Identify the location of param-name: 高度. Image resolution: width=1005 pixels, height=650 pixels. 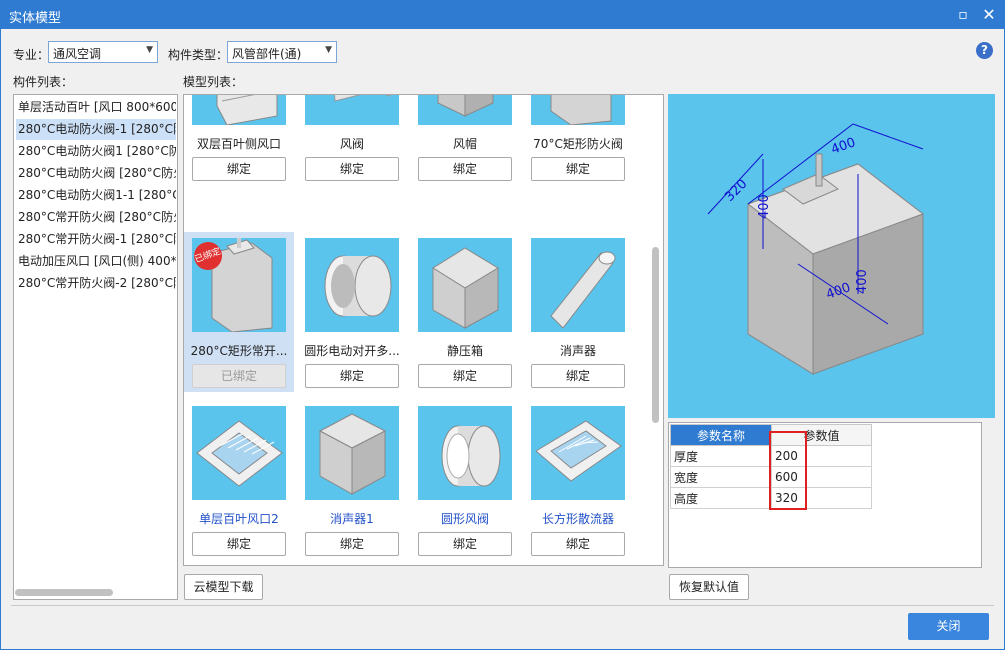
(721, 498).